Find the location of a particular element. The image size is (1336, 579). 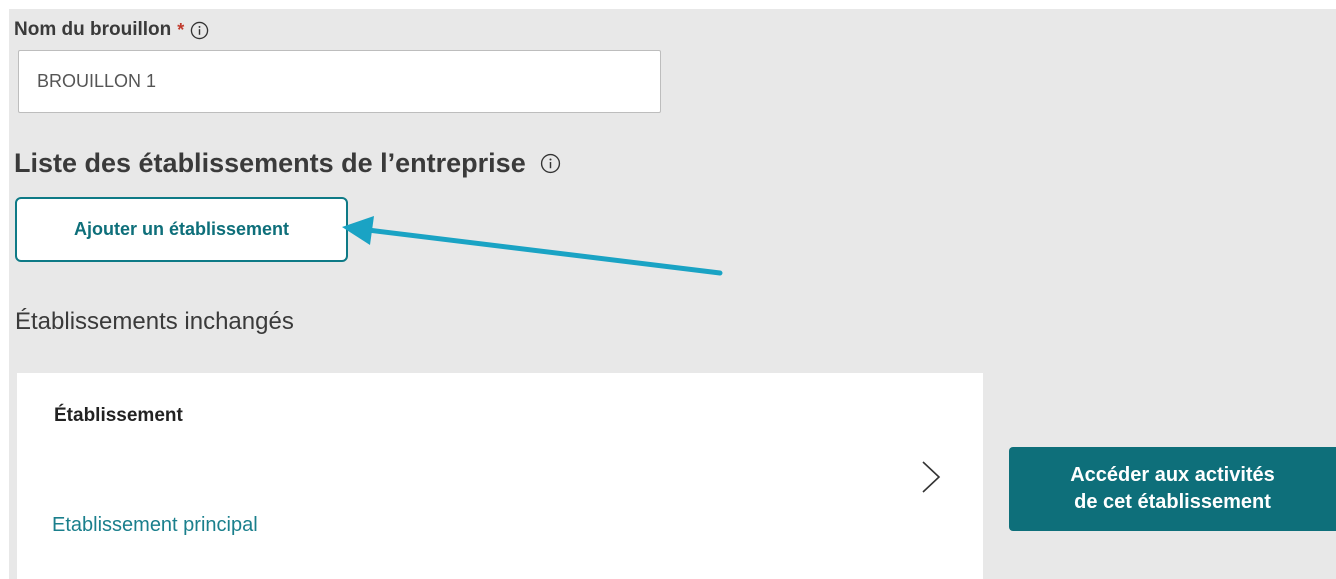

draft-name-label: Nom du brouillon * is located at coordinates (111, 30).